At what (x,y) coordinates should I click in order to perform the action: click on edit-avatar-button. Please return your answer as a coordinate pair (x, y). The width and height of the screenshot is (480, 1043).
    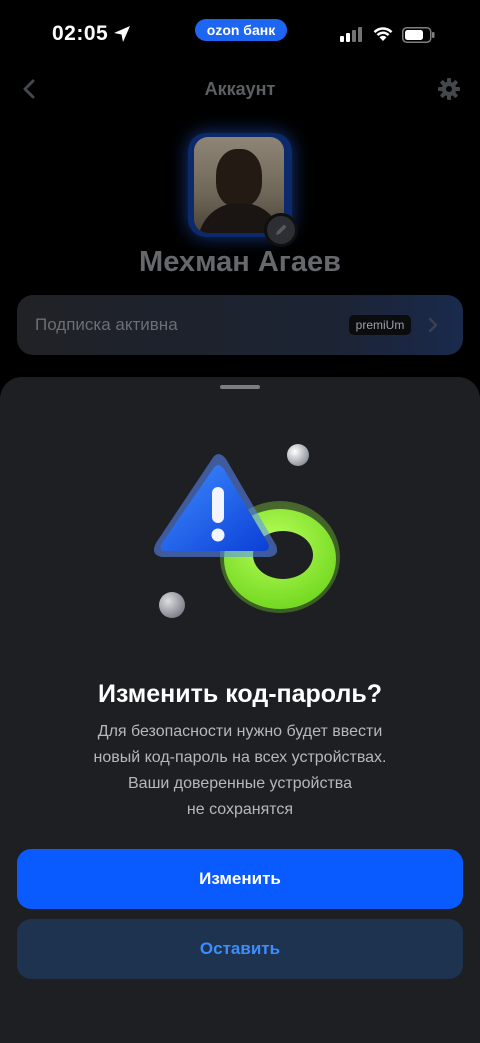
    Looking at the image, I should click on (281, 230).